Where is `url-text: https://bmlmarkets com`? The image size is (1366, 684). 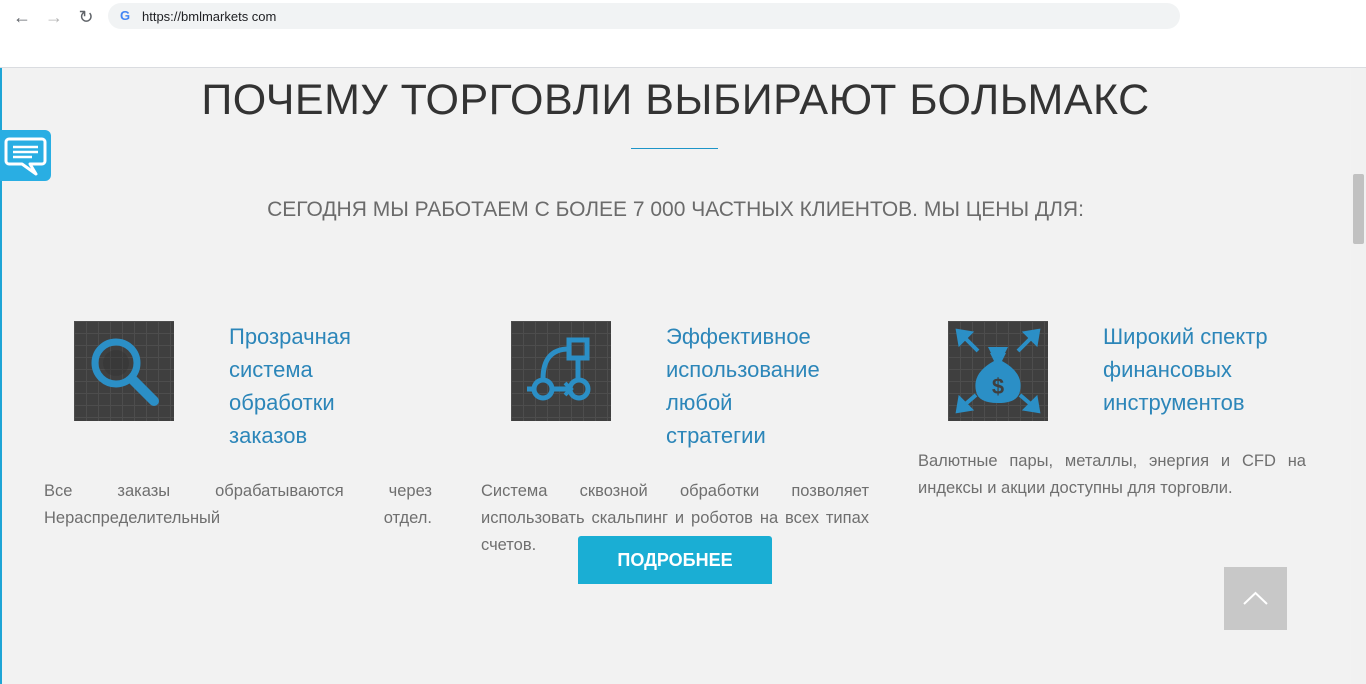 url-text: https://bmlmarkets com is located at coordinates (209, 16).